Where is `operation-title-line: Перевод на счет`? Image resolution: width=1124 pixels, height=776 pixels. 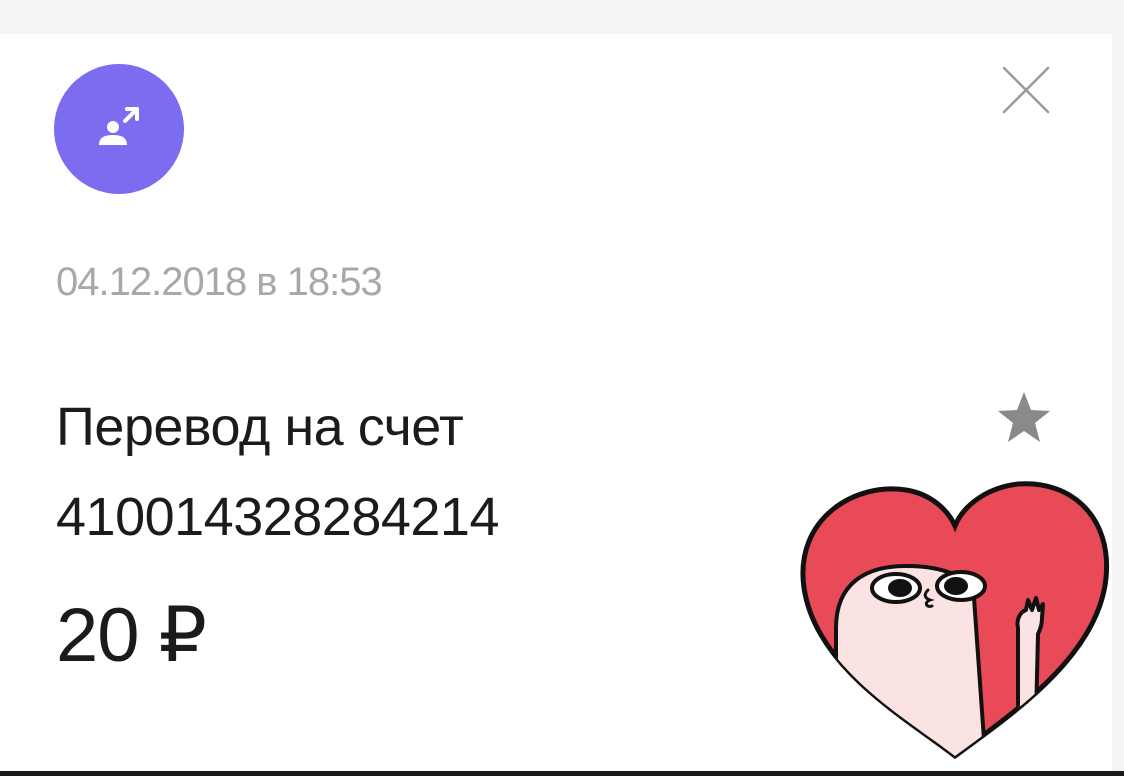 operation-title-line: Перевод на счет is located at coordinates (260, 427).